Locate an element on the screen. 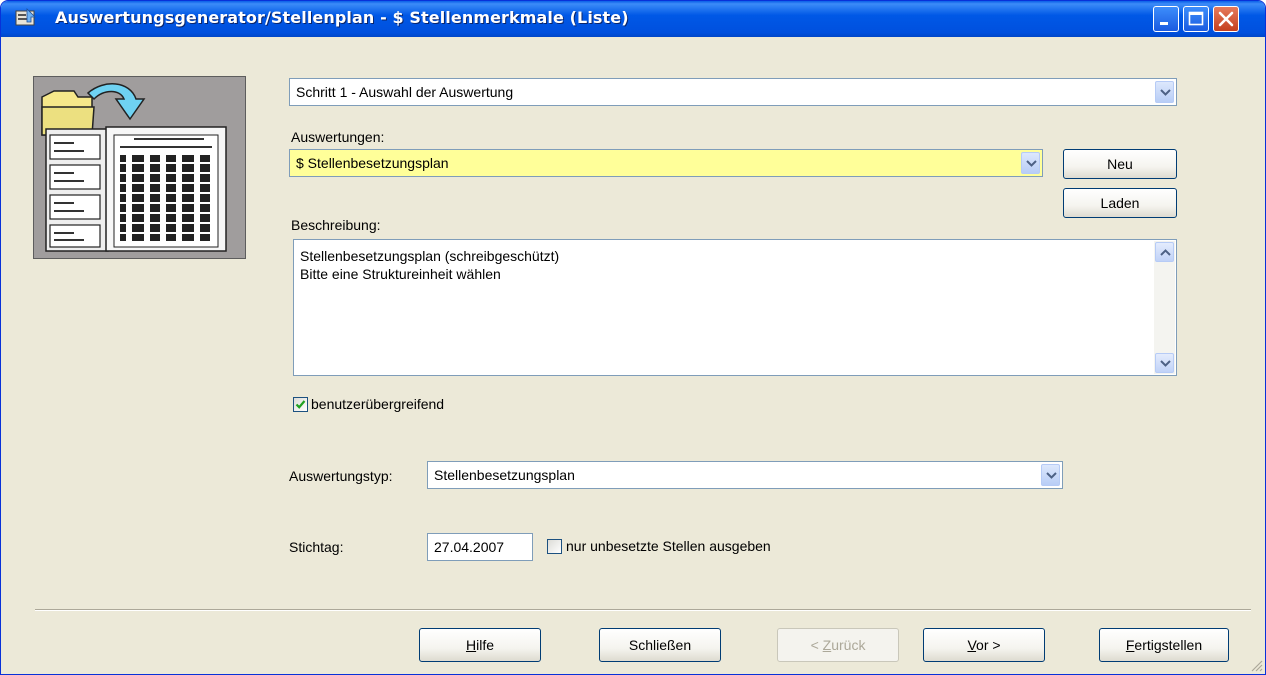  beschreibung-line: Bitte eine Struktureinheit wählen is located at coordinates (400, 274).